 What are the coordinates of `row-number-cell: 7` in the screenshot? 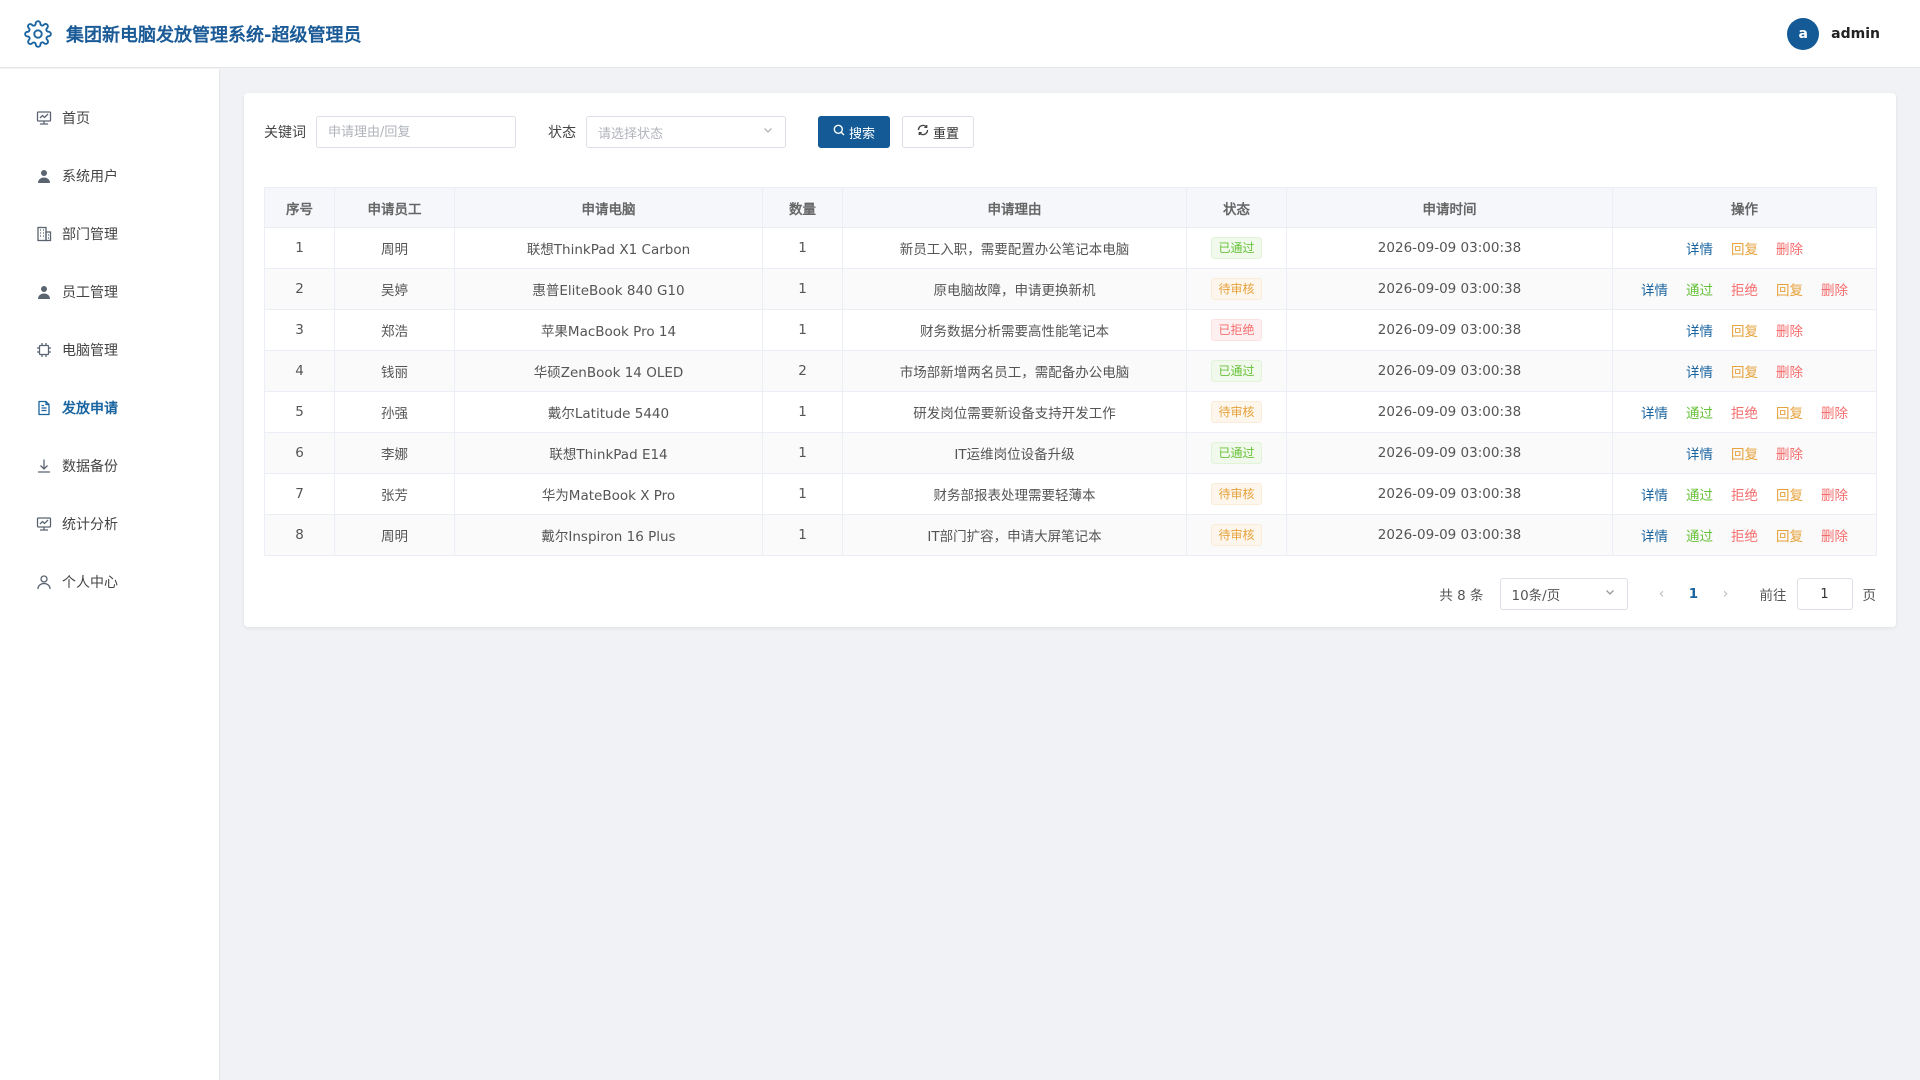 It's located at (299, 494).